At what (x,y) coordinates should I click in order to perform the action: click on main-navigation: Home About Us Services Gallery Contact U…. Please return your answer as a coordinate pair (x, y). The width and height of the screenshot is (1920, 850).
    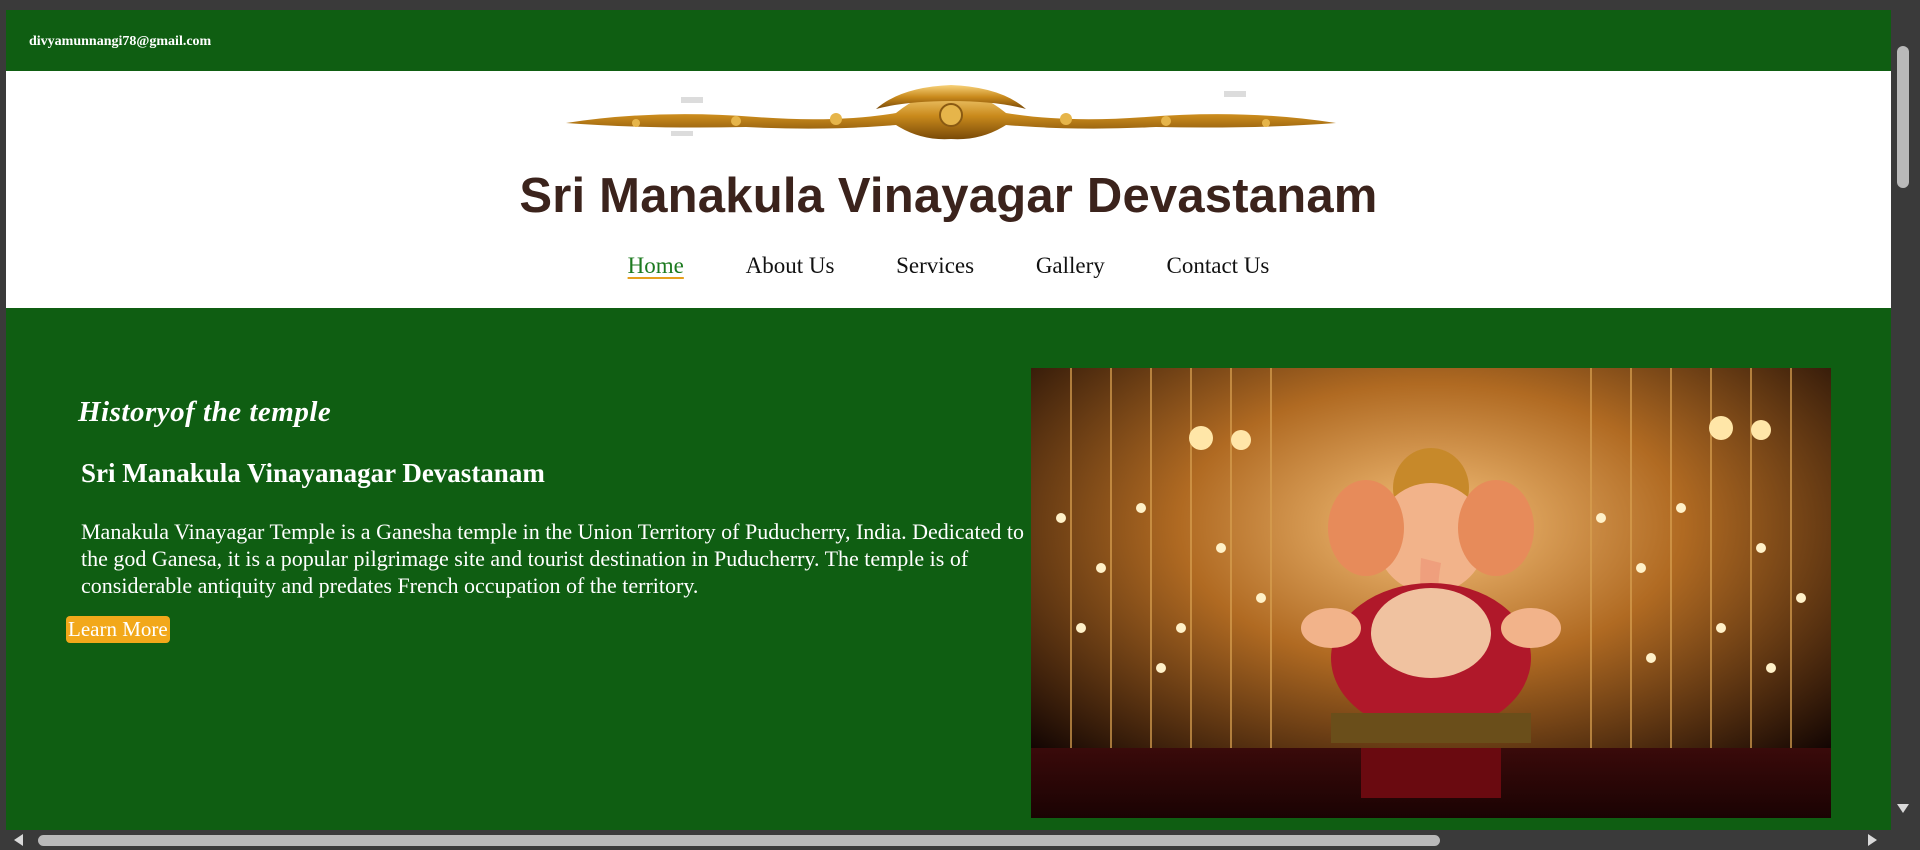
    Looking at the image, I should click on (948, 266).